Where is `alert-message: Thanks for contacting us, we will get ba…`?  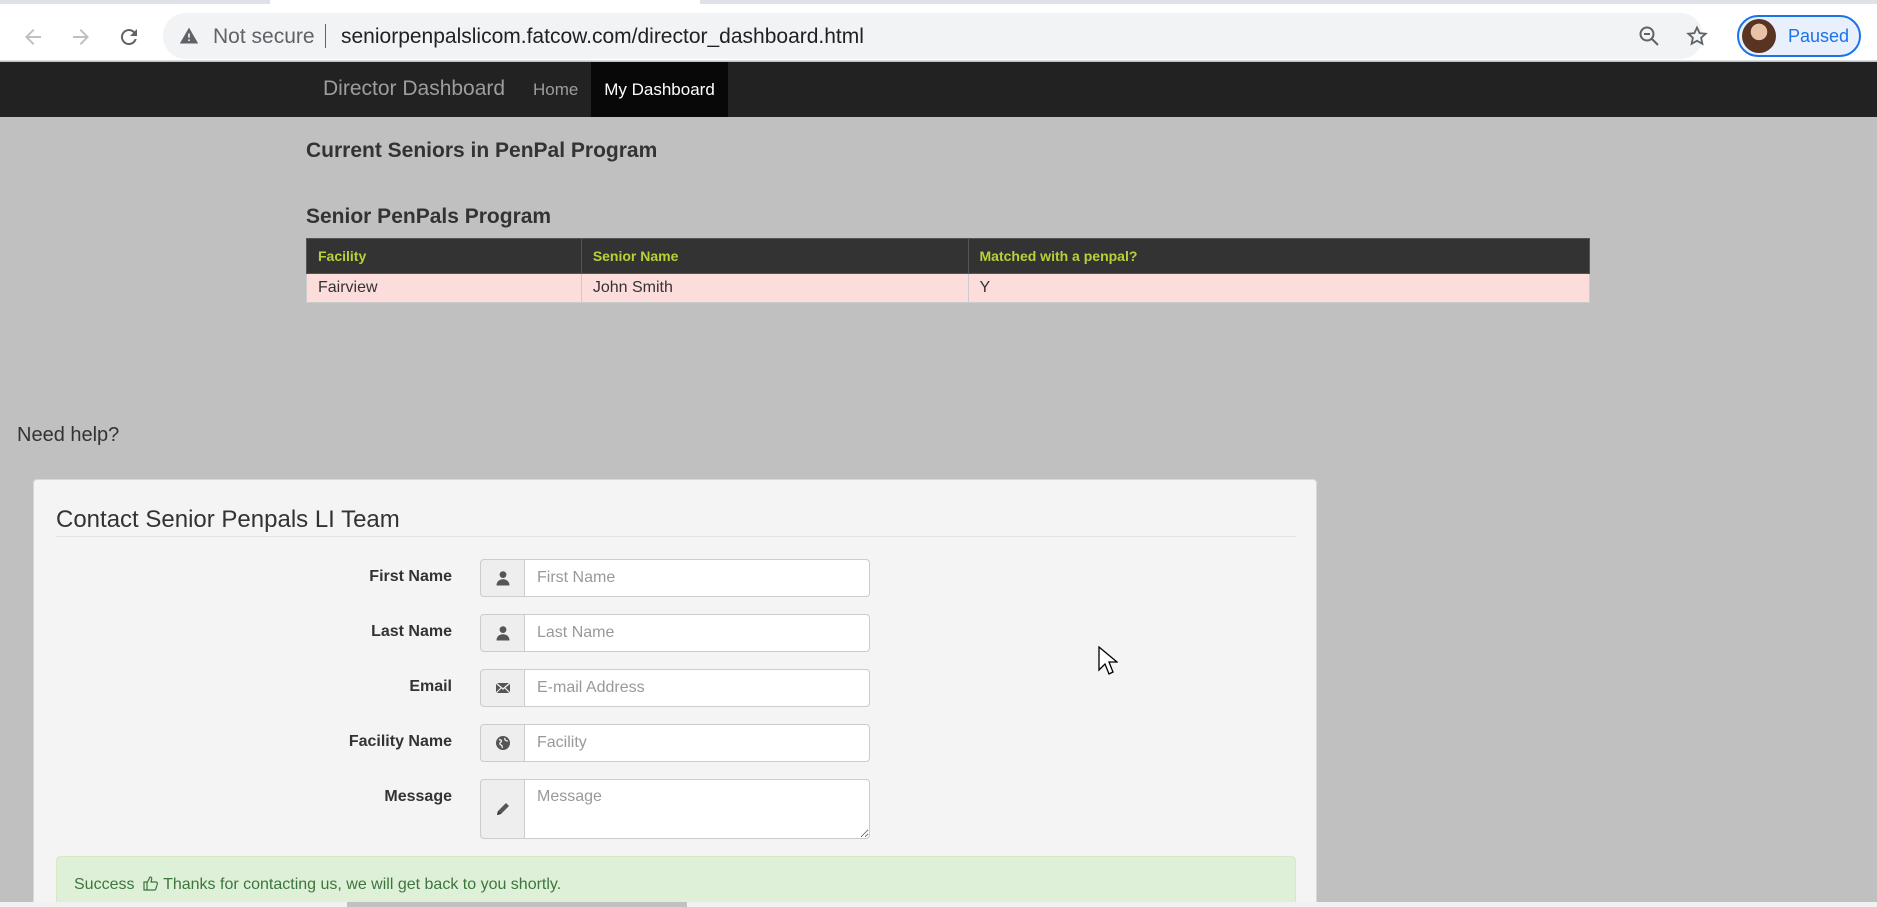
alert-message: Thanks for contacting us, we will get ba… is located at coordinates (360, 884).